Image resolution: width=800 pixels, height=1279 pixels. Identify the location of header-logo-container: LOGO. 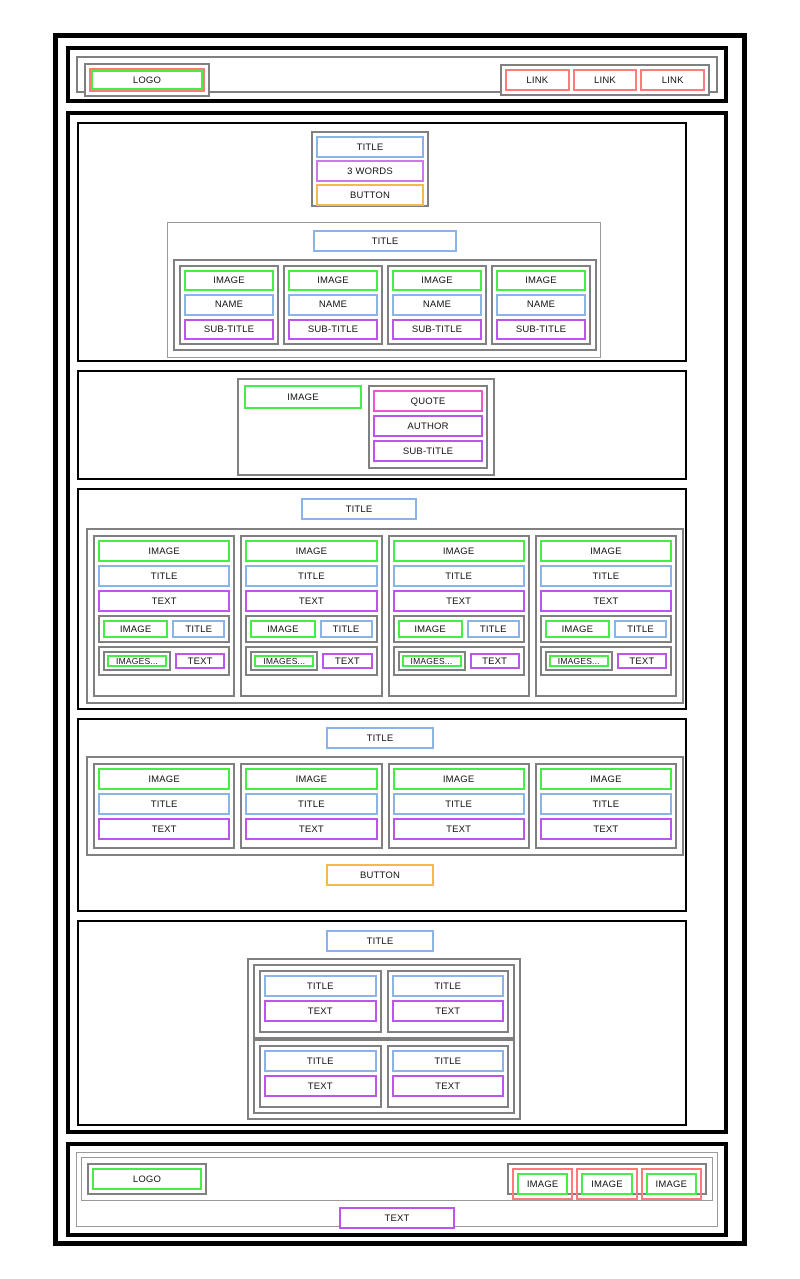
(147, 80).